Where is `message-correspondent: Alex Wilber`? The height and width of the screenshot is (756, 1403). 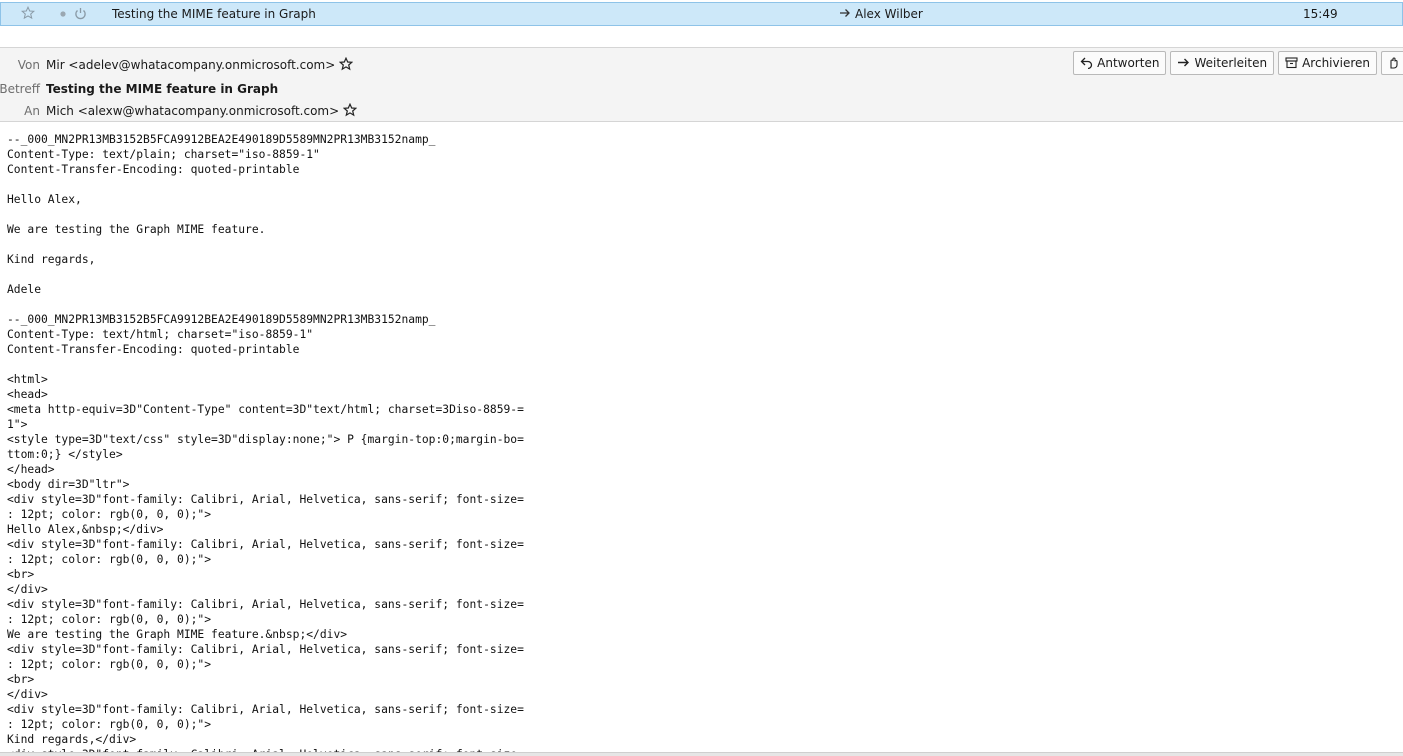
message-correspondent: Alex Wilber is located at coordinates (889, 14).